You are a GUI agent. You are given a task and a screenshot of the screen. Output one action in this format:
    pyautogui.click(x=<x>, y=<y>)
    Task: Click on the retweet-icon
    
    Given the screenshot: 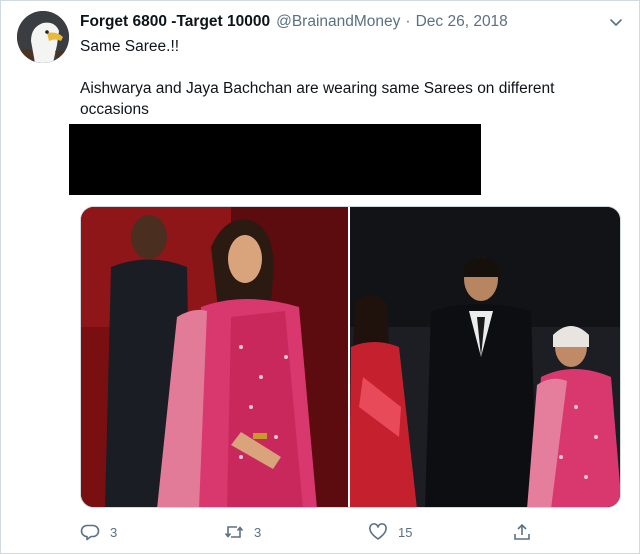 What is the action you would take?
    pyautogui.click(x=234, y=532)
    